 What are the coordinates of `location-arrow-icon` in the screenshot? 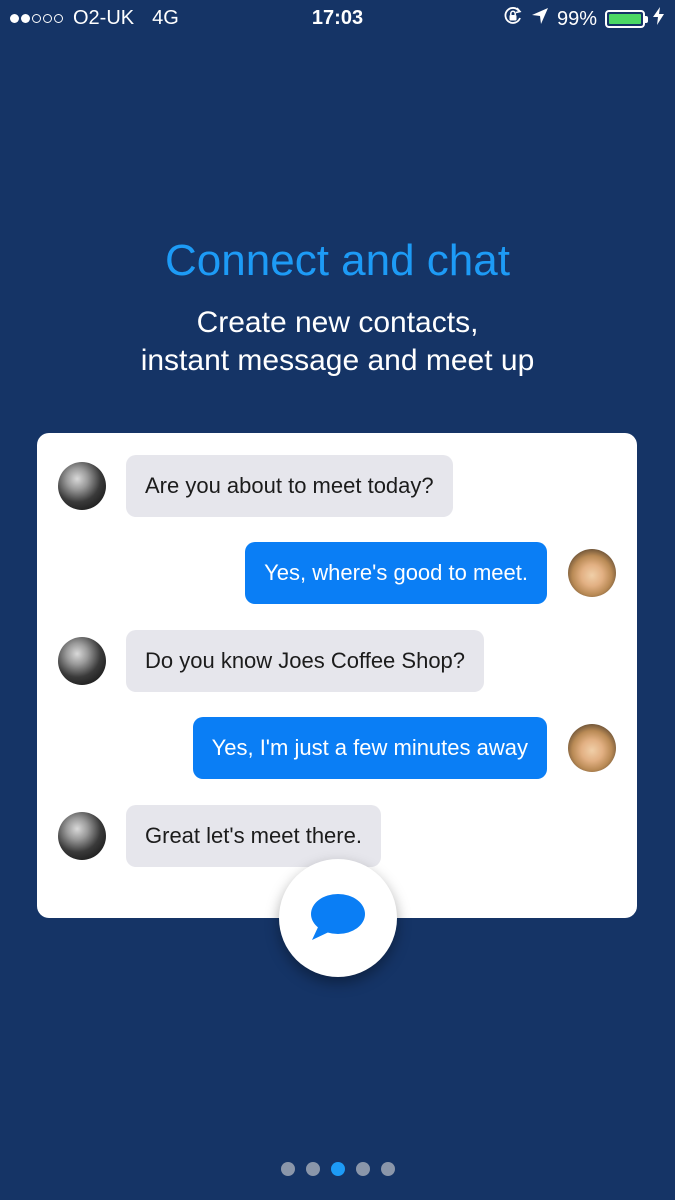 It's located at (540, 19).